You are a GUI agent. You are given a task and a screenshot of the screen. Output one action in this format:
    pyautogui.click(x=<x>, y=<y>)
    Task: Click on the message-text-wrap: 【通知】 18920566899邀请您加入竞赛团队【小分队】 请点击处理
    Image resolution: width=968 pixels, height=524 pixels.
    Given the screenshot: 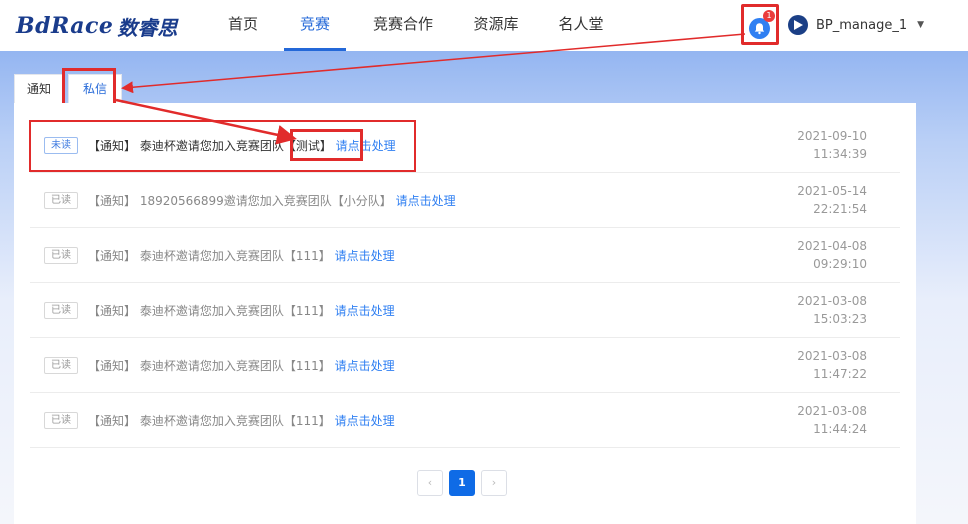 What is the action you would take?
    pyautogui.click(x=272, y=201)
    